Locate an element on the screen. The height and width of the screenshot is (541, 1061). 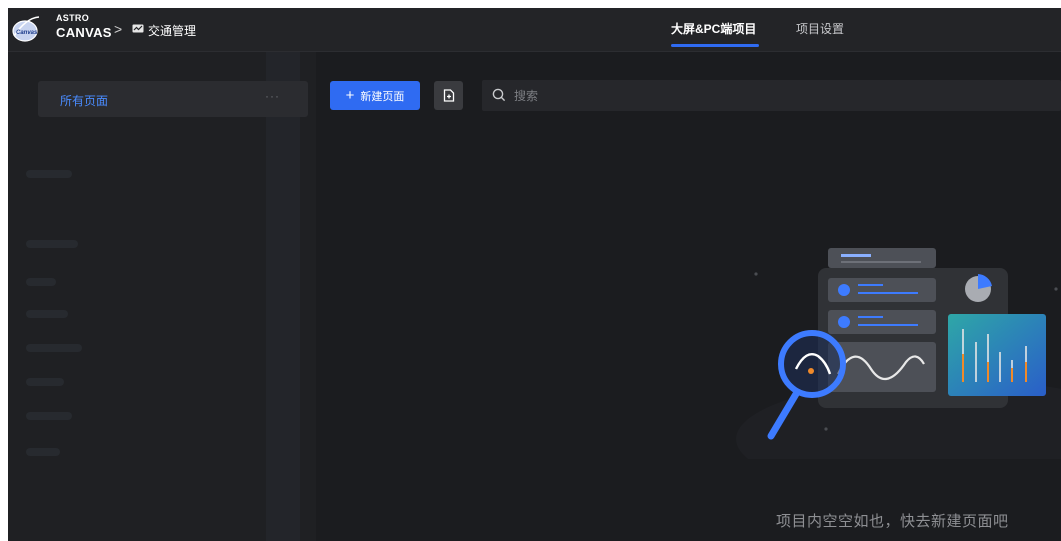
import-file-icon is located at coordinates (448, 95).